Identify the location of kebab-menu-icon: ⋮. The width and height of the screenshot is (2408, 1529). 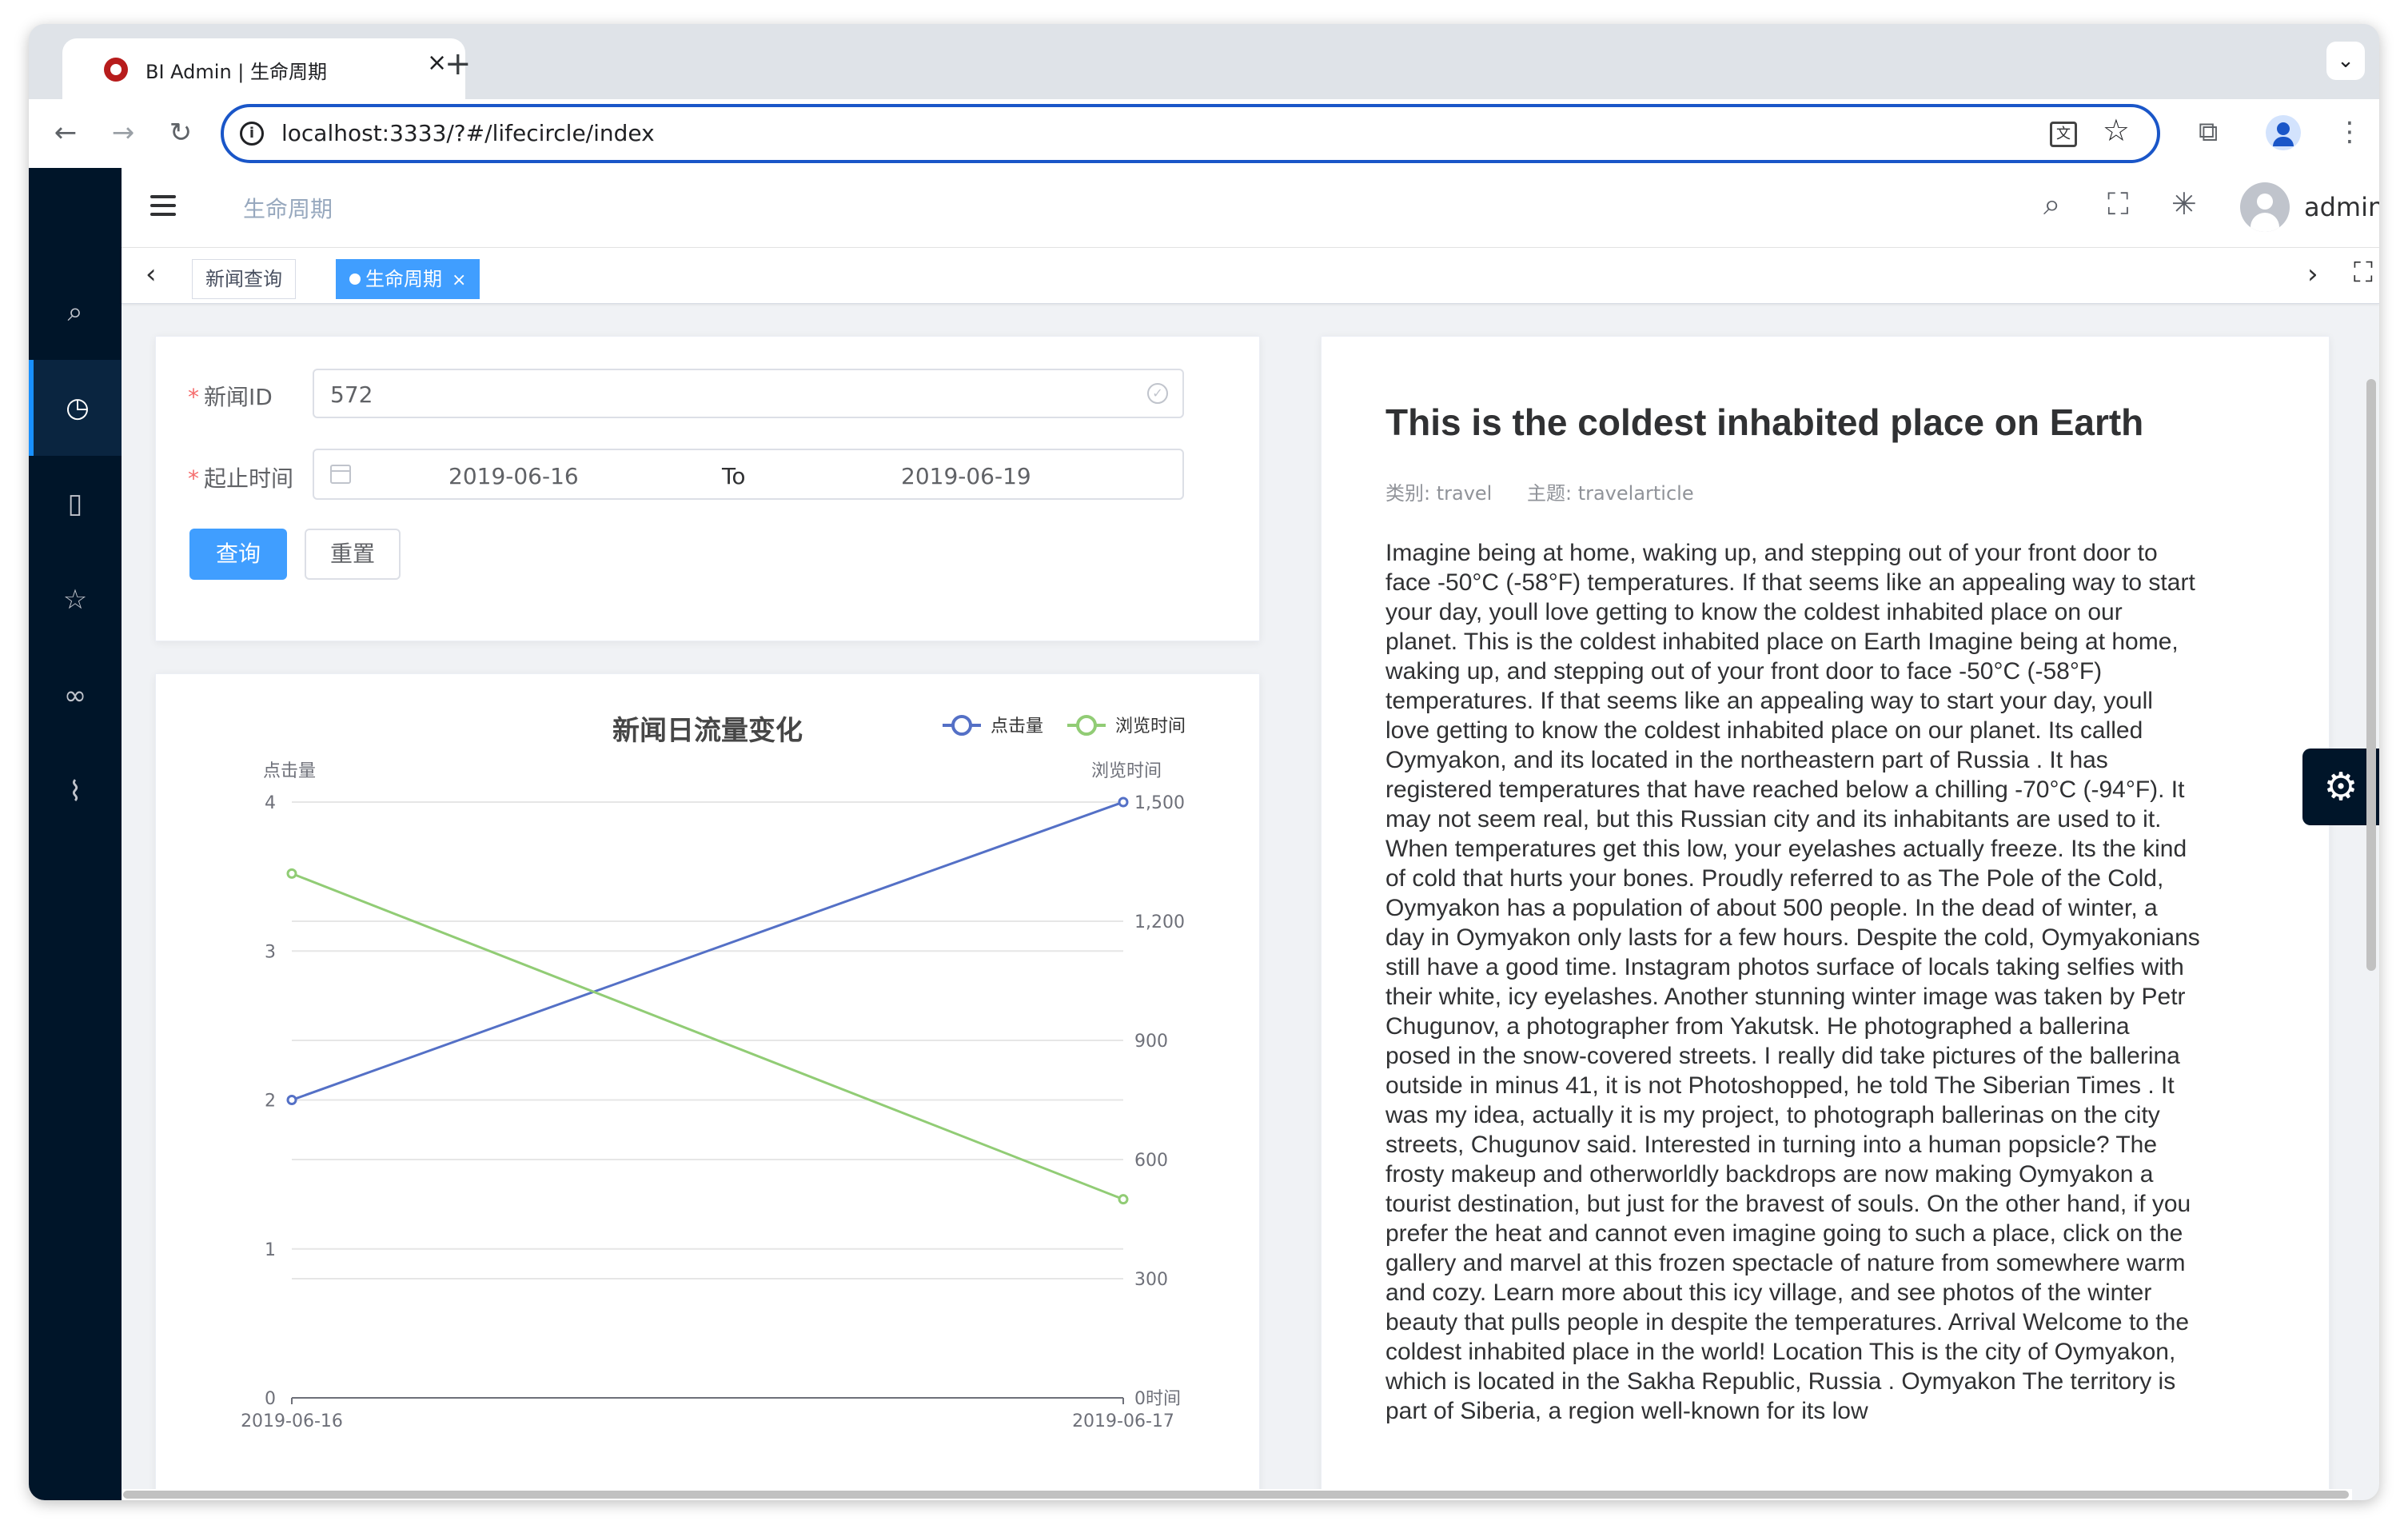
(2349, 132).